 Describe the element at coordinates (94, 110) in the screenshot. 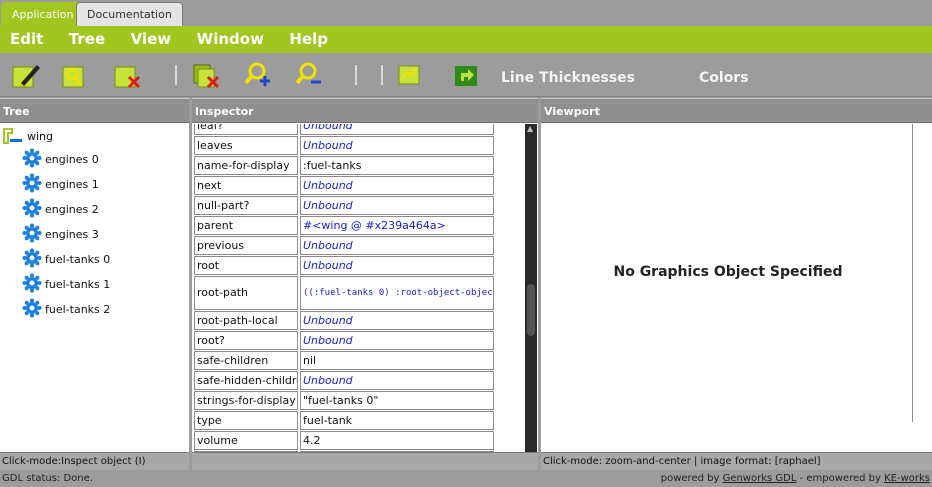

I see `tree-header: Tree` at that location.